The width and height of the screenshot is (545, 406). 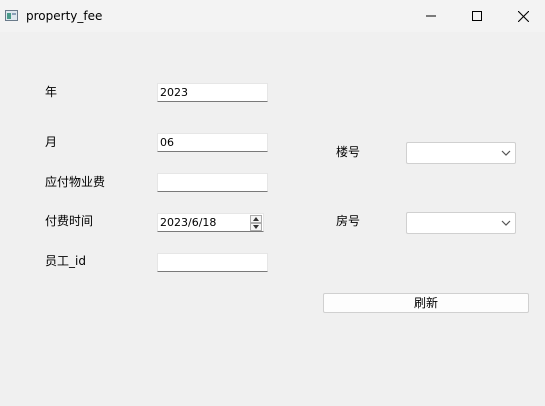 I want to click on minimize-button, so click(x=431, y=16).